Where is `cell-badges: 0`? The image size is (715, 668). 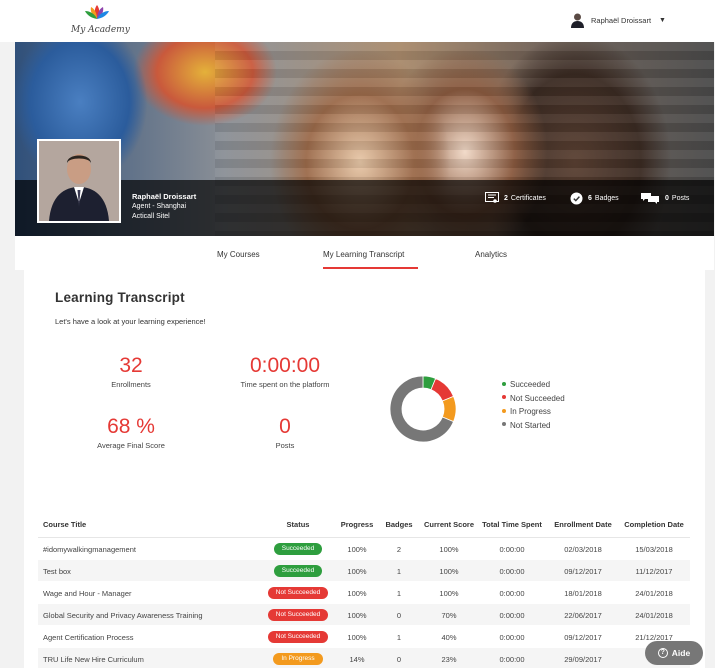
cell-badges: 0 is located at coordinates (399, 615).